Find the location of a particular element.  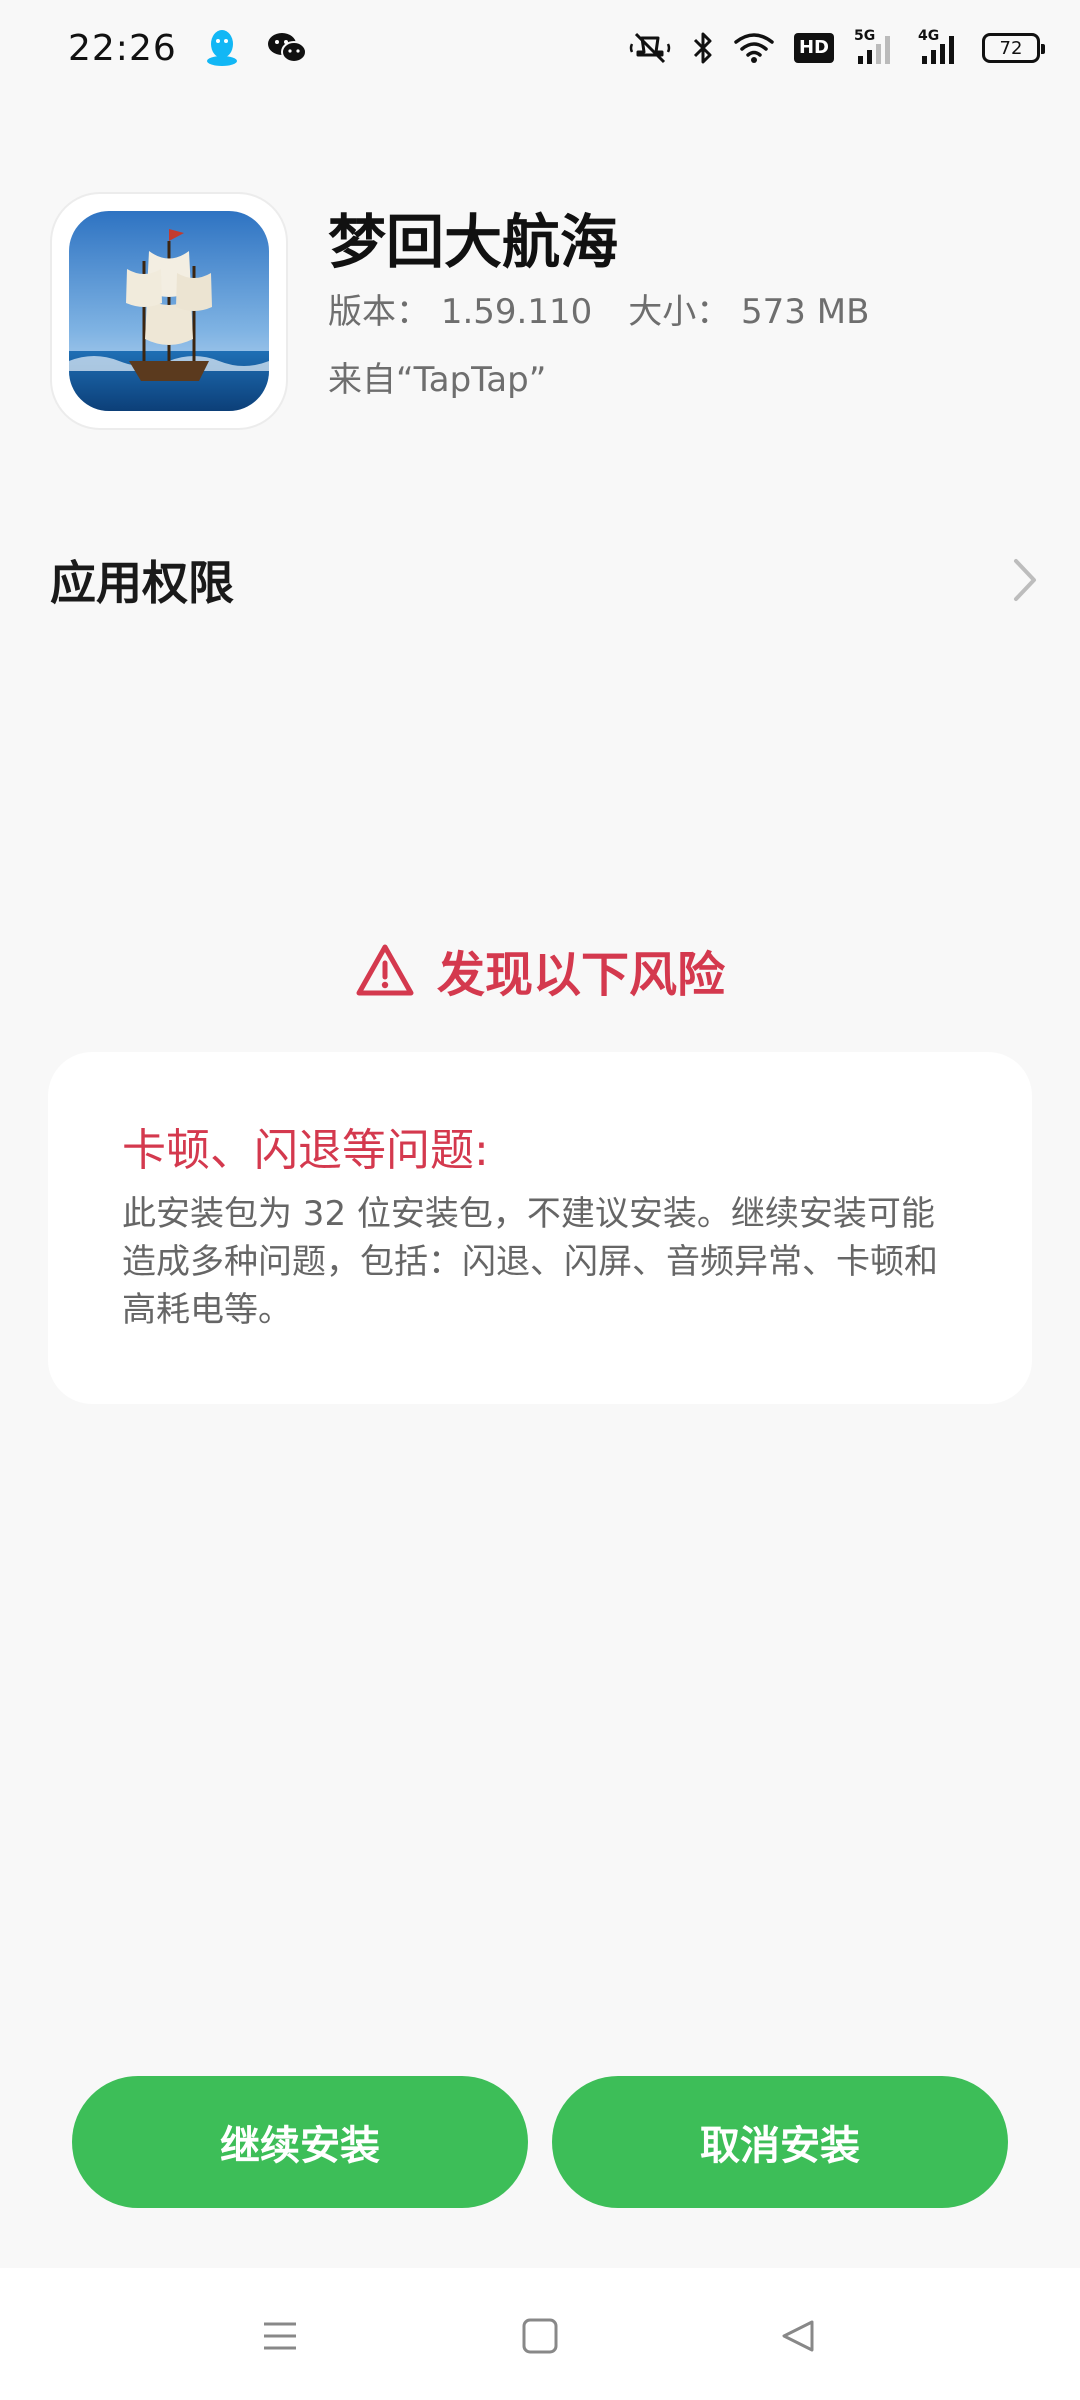

battery-icon: 72 is located at coordinates (1013, 48).